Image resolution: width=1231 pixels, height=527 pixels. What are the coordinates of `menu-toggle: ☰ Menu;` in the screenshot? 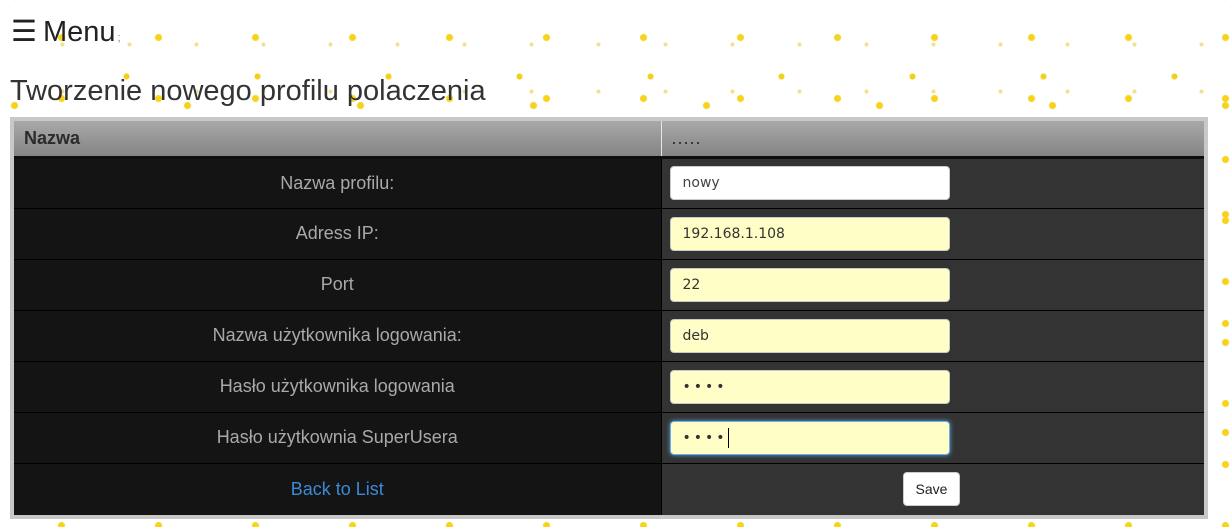 It's located at (66, 35).